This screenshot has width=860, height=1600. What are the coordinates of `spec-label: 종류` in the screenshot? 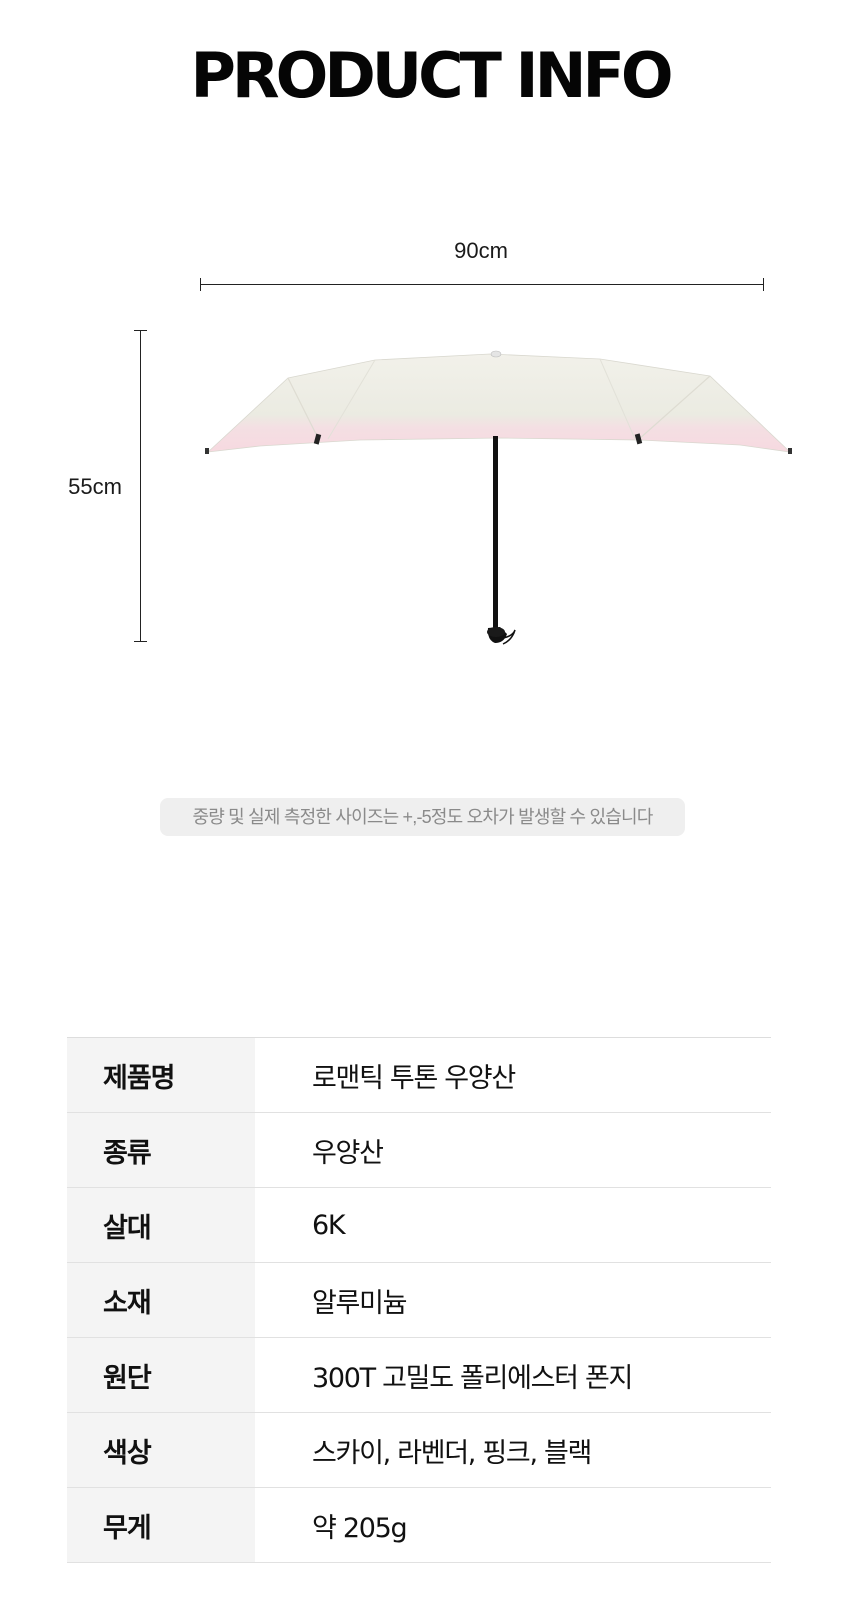 It's located at (161, 1150).